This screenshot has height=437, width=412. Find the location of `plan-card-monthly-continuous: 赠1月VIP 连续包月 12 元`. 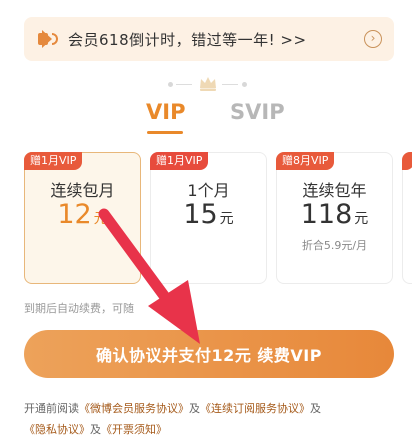

plan-card-monthly-continuous: 赠1月VIP 连续包月 12 元 is located at coordinates (82, 218).